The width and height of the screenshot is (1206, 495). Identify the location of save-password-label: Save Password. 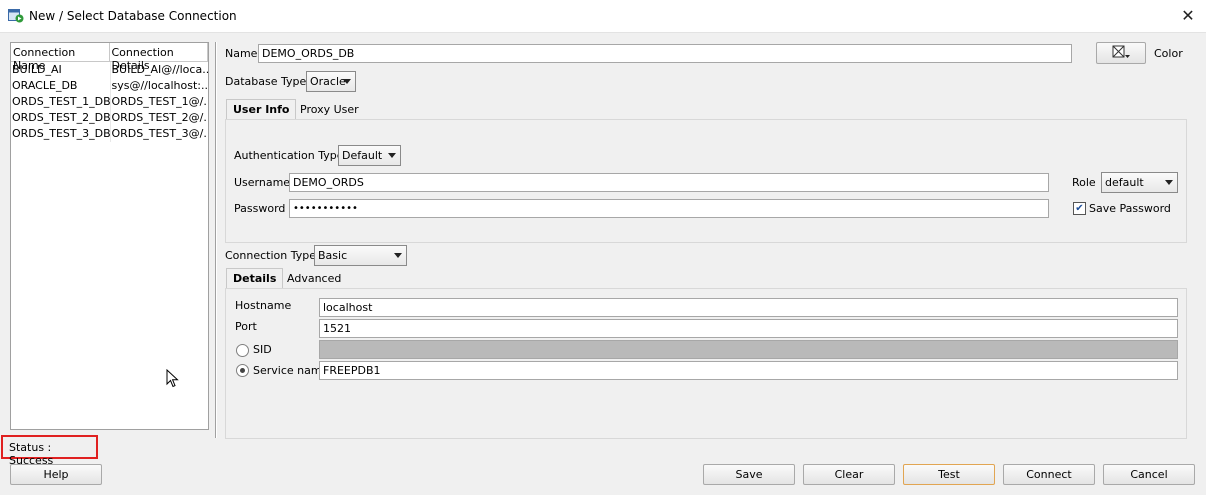
(1130, 208).